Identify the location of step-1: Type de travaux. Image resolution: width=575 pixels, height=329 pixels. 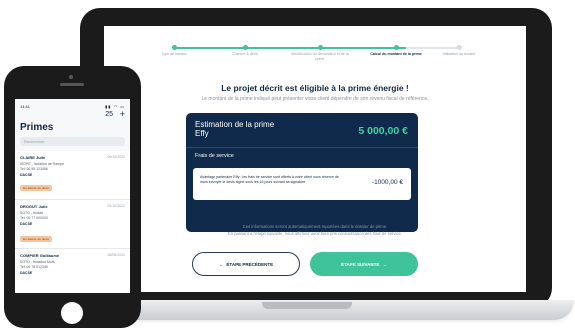
(174, 50).